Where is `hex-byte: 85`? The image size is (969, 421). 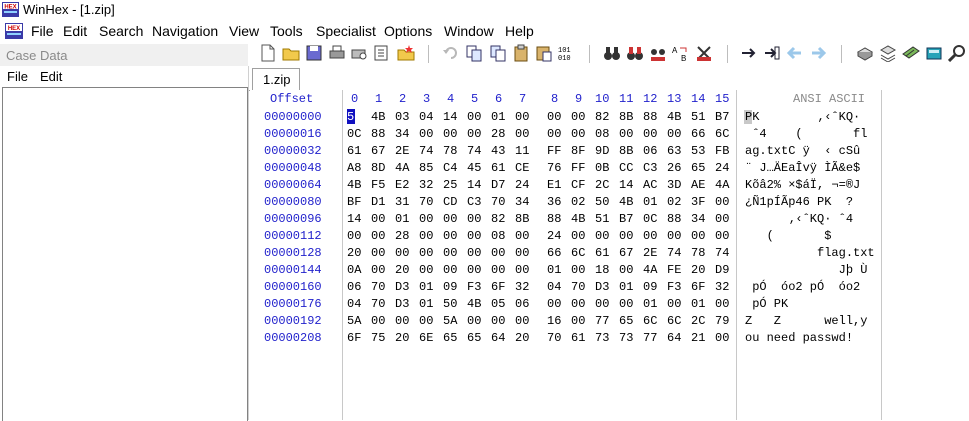 hex-byte: 85 is located at coordinates (429, 168).